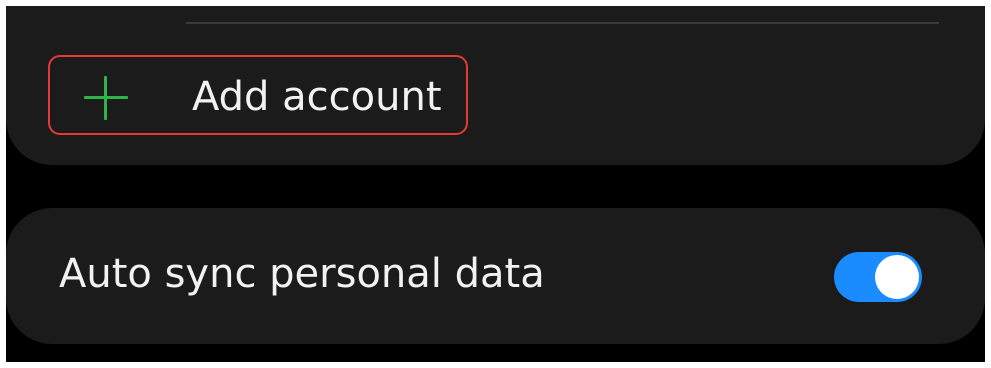 The height and width of the screenshot is (368, 991). What do you see at coordinates (562, 23) in the screenshot?
I see `divider` at bounding box center [562, 23].